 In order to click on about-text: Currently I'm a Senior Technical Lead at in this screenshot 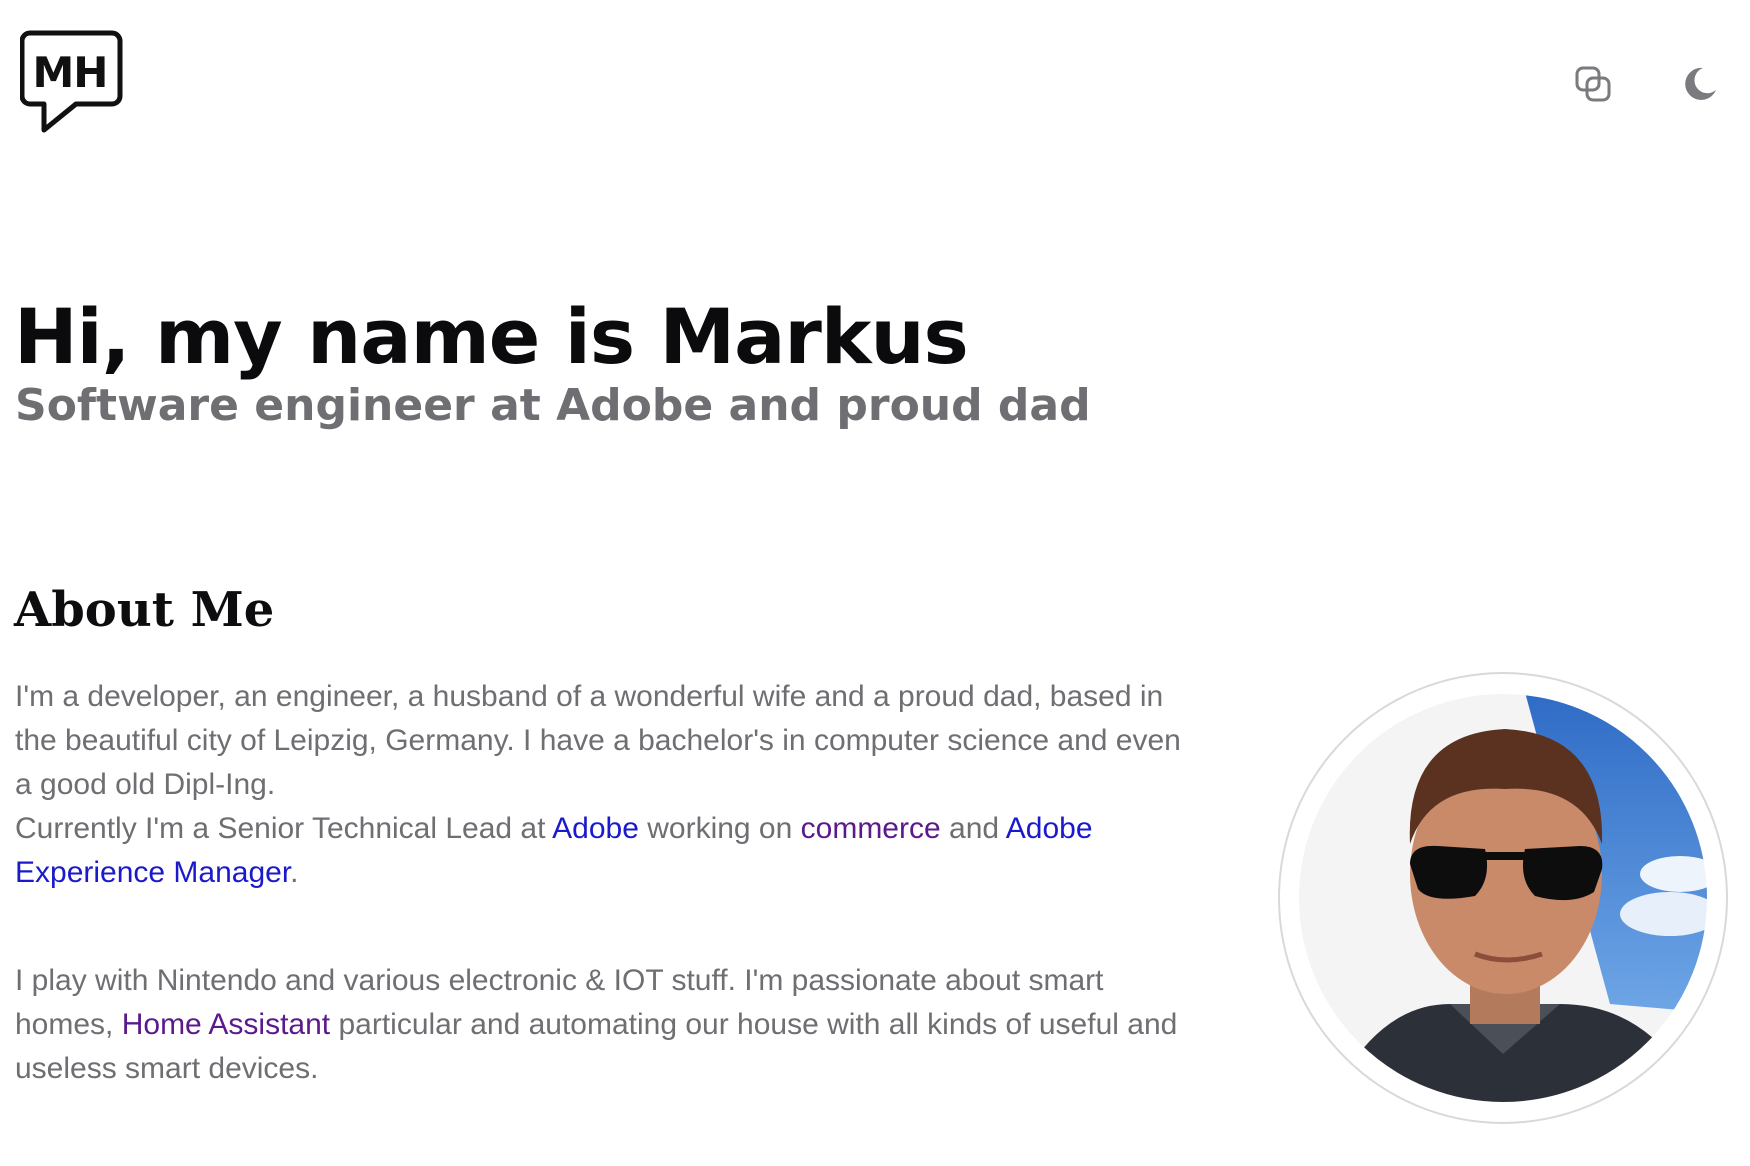, I will do `click(284, 828)`.